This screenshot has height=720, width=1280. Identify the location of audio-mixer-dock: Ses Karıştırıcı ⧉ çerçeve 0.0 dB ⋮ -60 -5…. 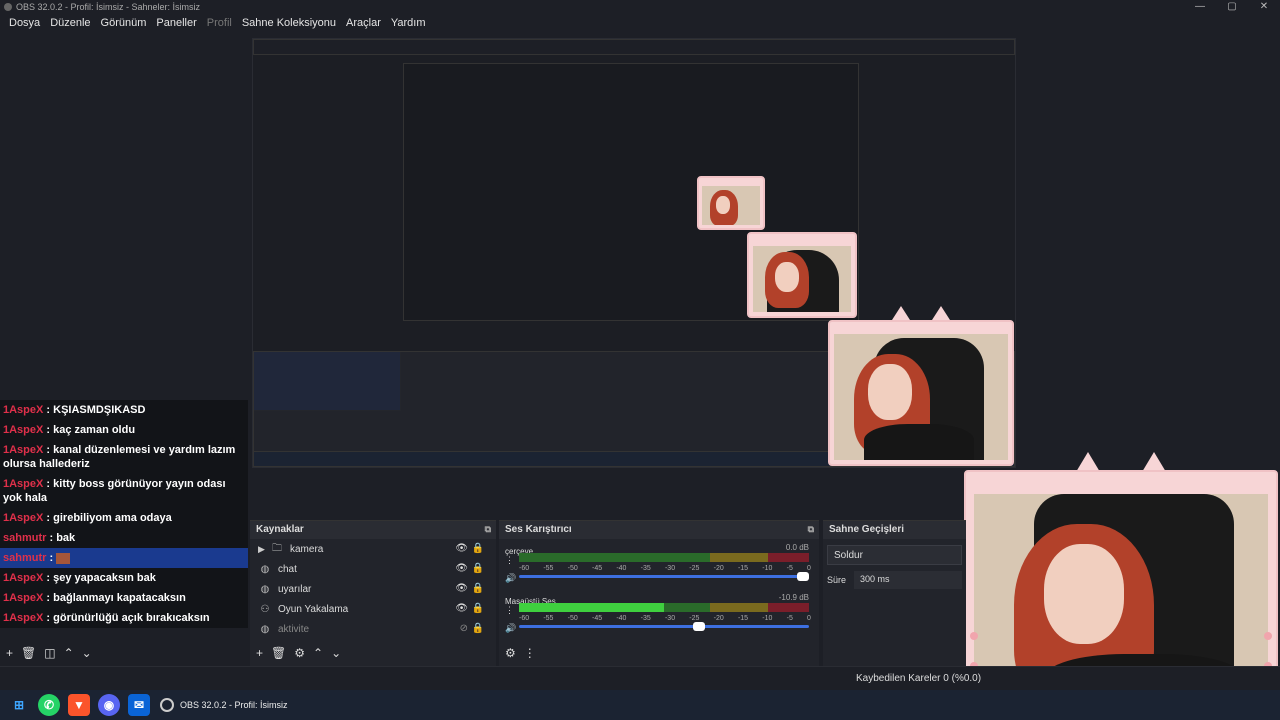
(659, 593).